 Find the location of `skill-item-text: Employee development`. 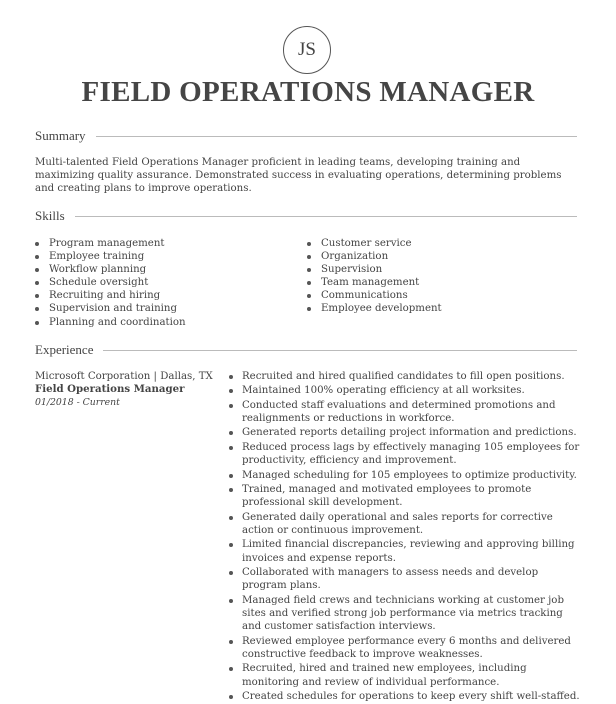

skill-item-text: Employee development is located at coordinates (381, 309).